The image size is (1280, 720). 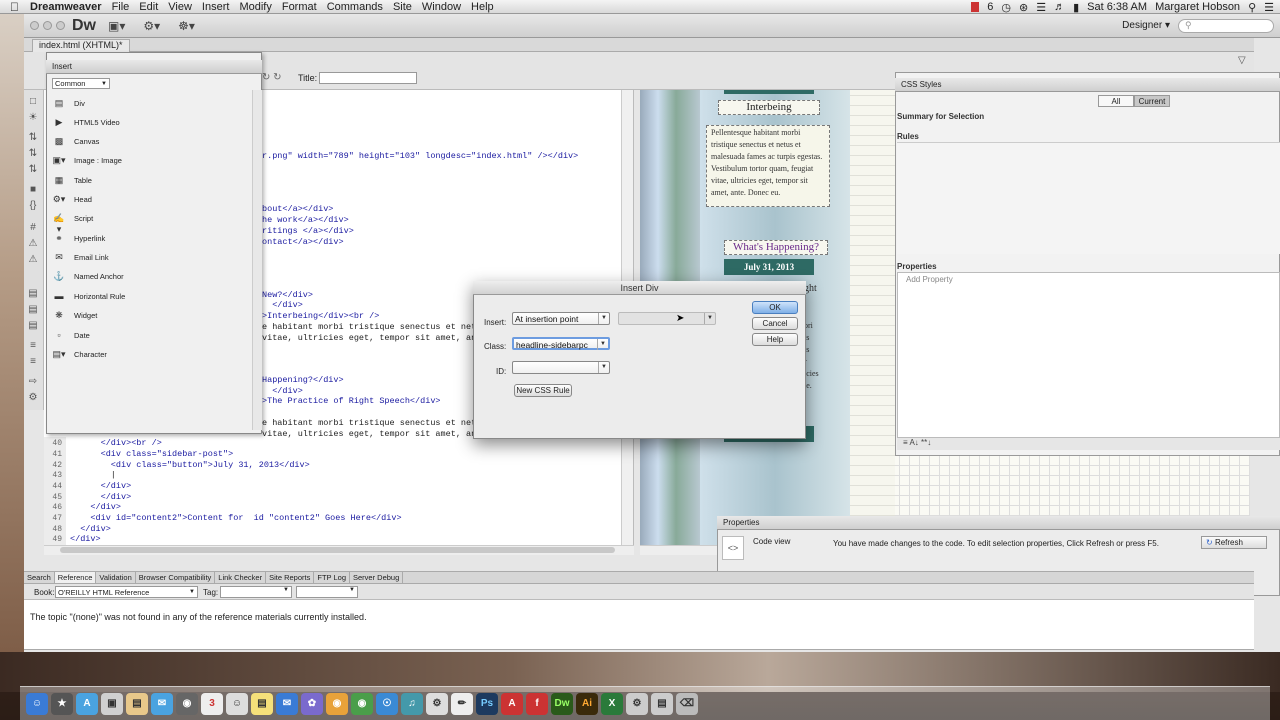 What do you see at coordinates (687, 703) in the screenshot?
I see `trash-icon: ⌫` at bounding box center [687, 703].